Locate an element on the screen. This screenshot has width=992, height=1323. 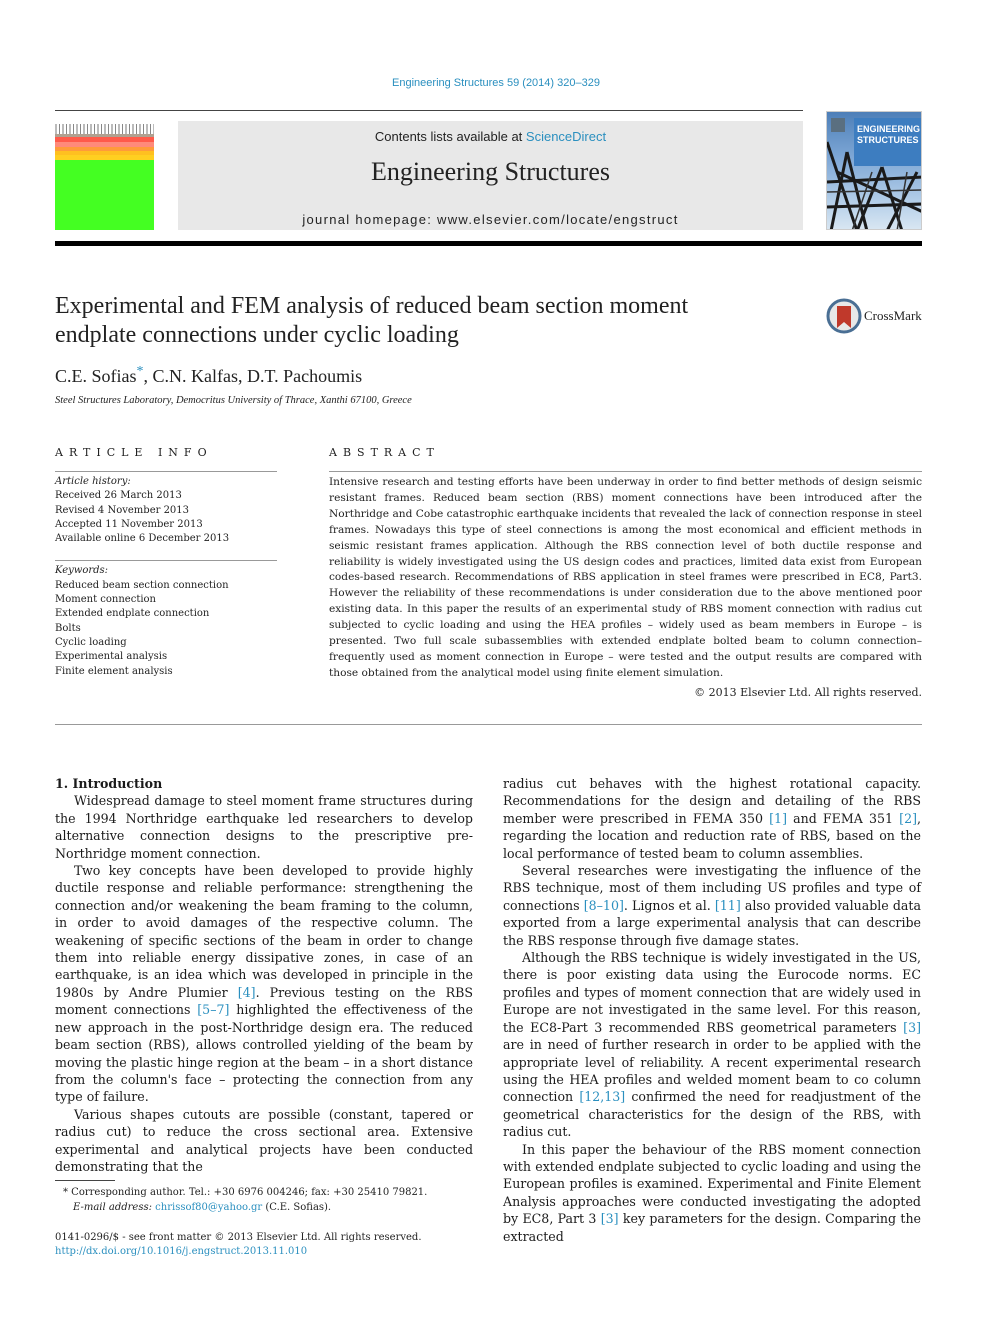
article-info-heading: ARTICLE INFO is located at coordinates (134, 452).